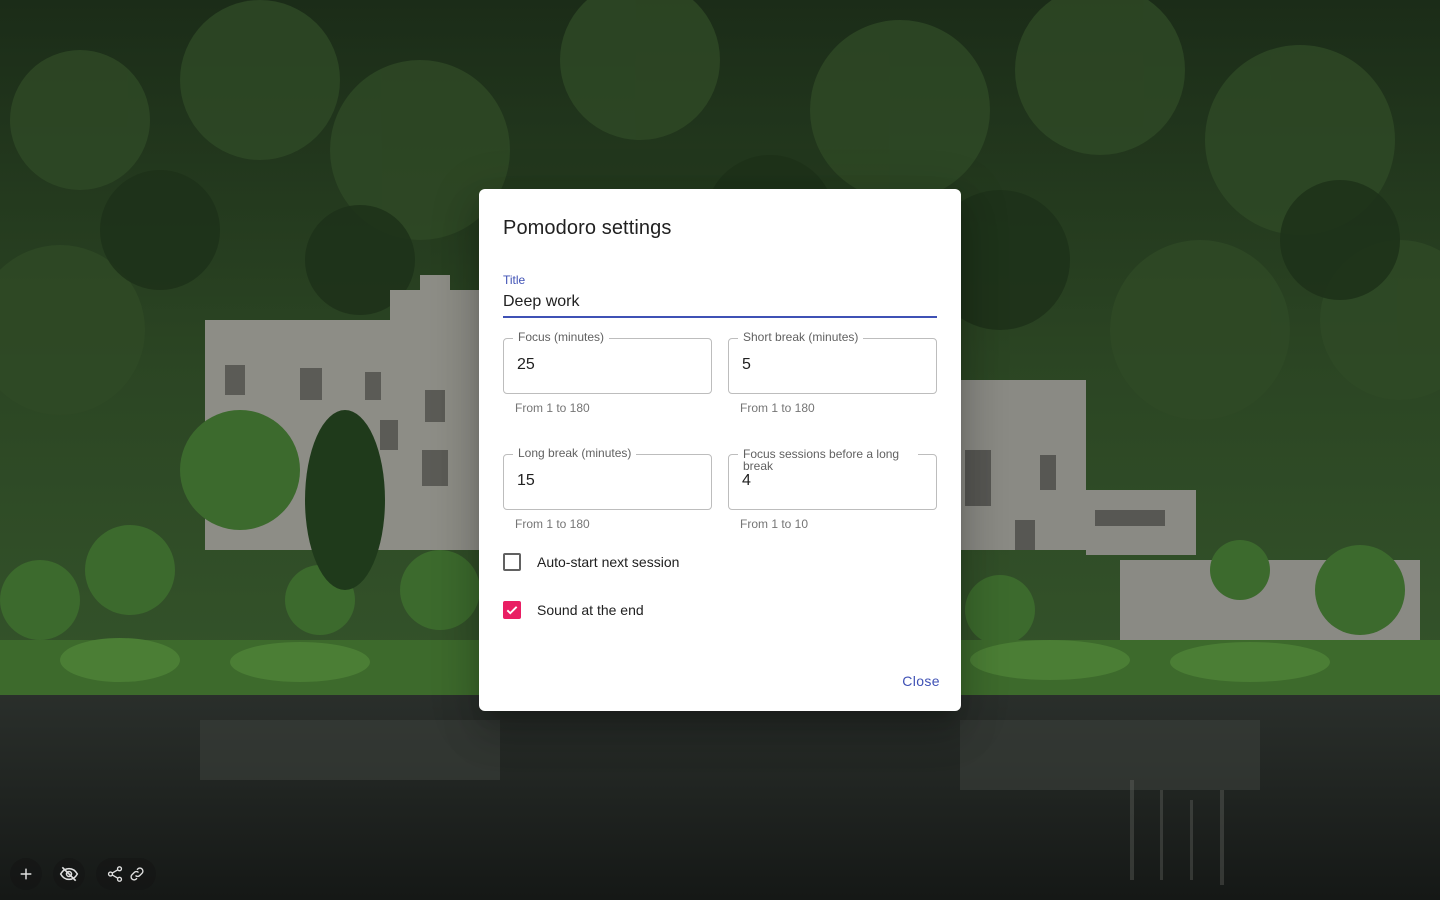 Image resolution: width=1440 pixels, height=900 pixels. I want to click on sessions-before-long-break-field: Focus sessions before a long break, so click(832, 479).